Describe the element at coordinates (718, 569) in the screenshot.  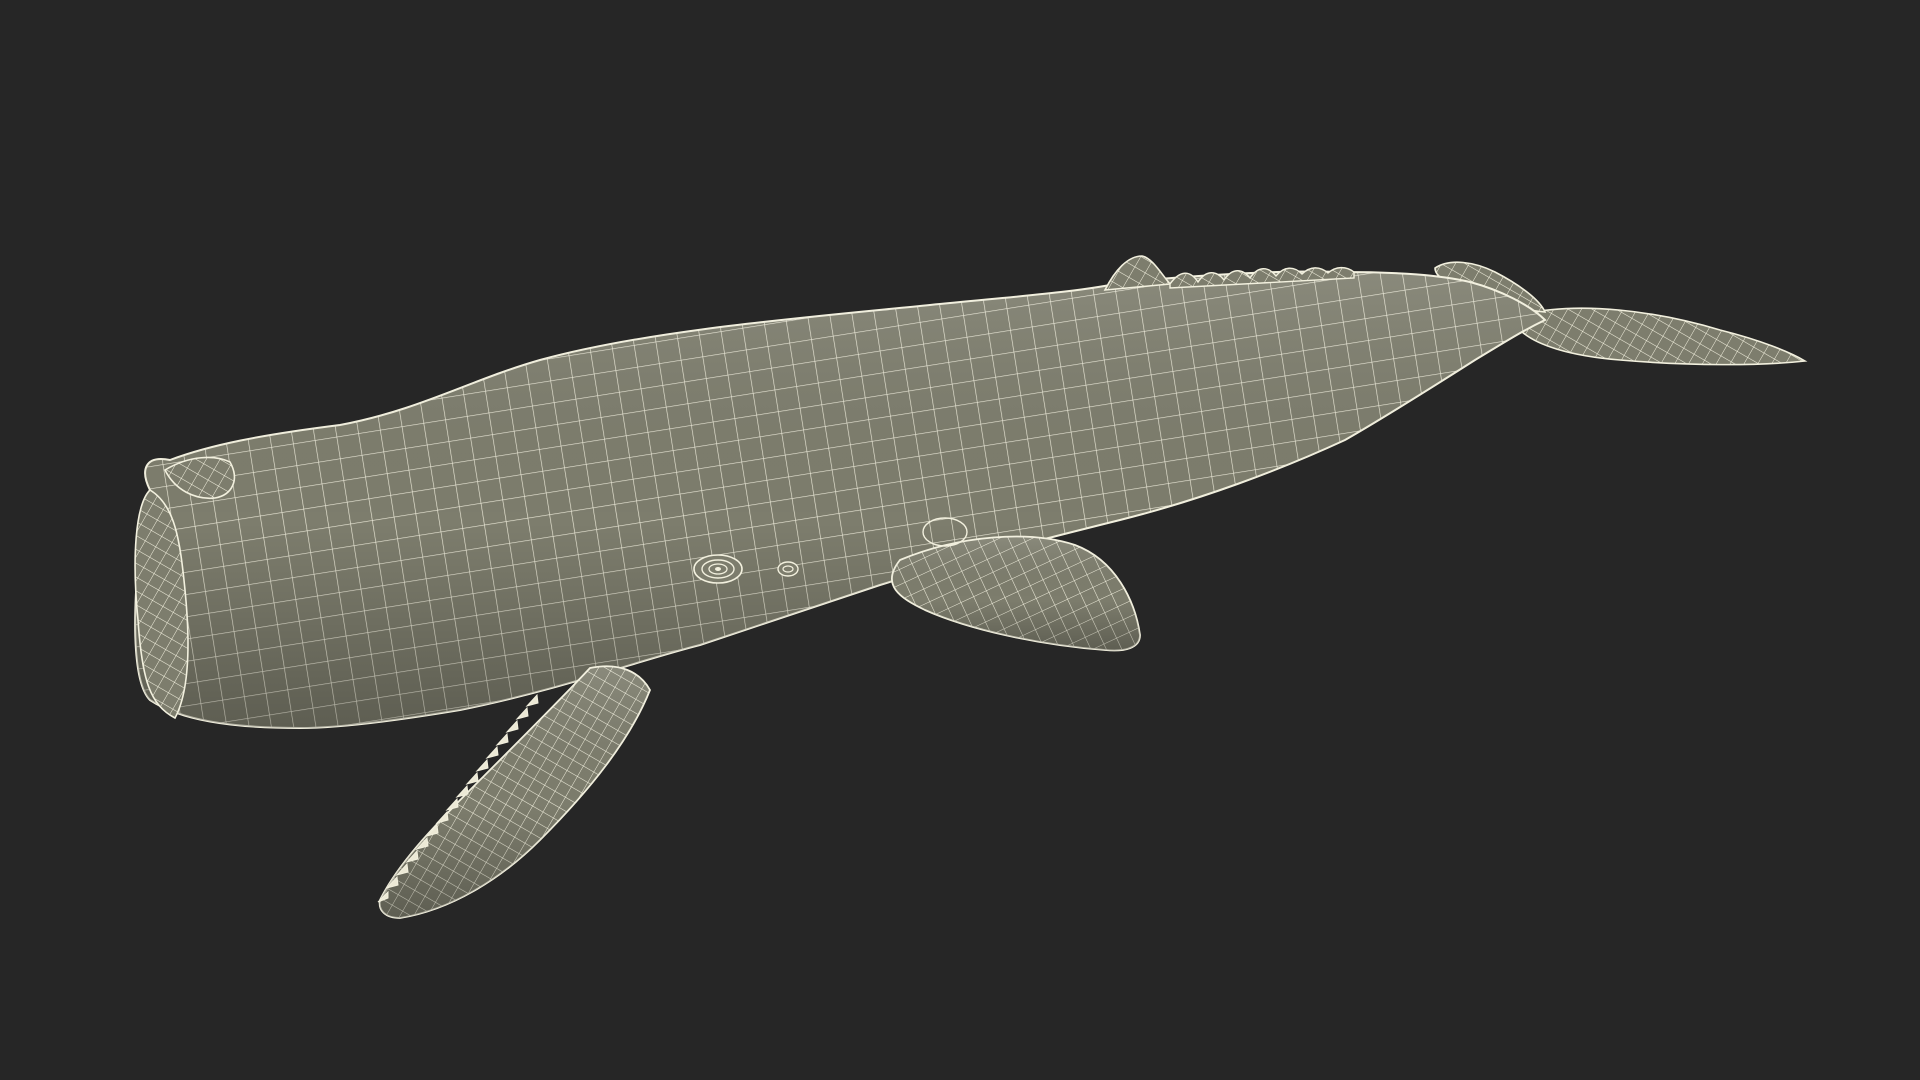
I see `eye-icon` at that location.